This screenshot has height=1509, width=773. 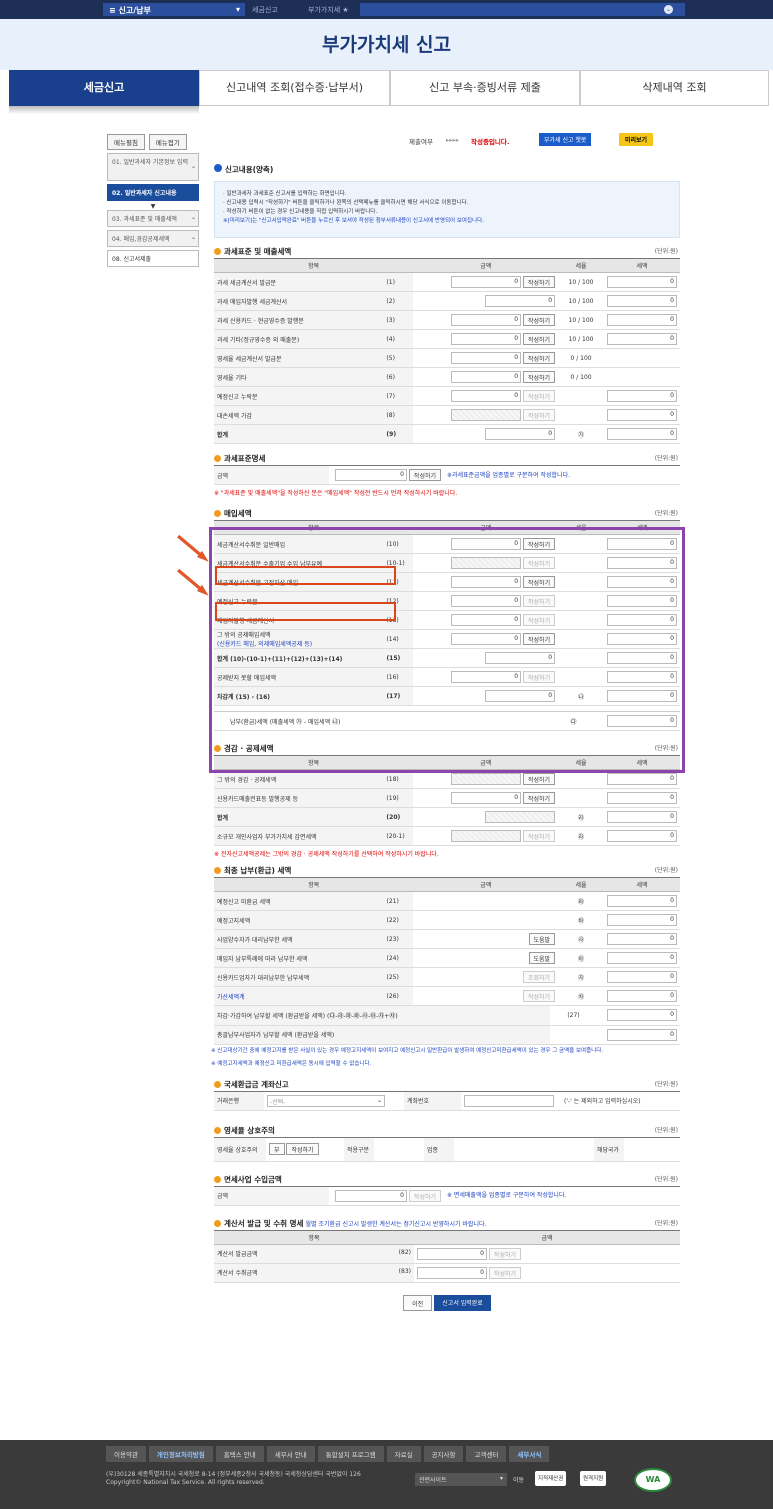 I want to click on tab-deleted: 삭제내역 조회, so click(x=674, y=88).